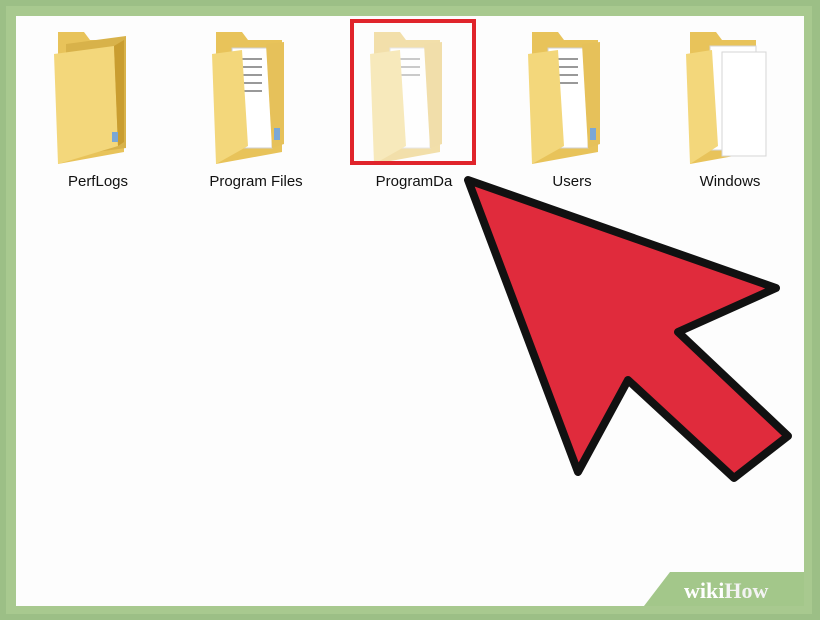  I want to click on watermark-how: How, so click(746, 590).